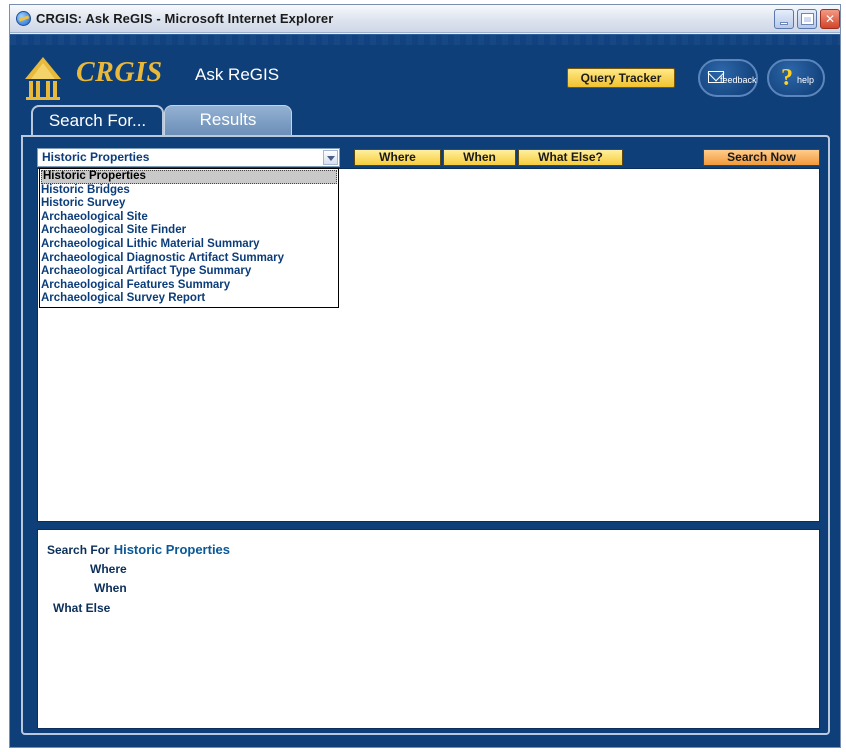 The width and height of the screenshot is (846, 752). Describe the element at coordinates (761, 157) in the screenshot. I see `search-now-button: Search Now` at that location.